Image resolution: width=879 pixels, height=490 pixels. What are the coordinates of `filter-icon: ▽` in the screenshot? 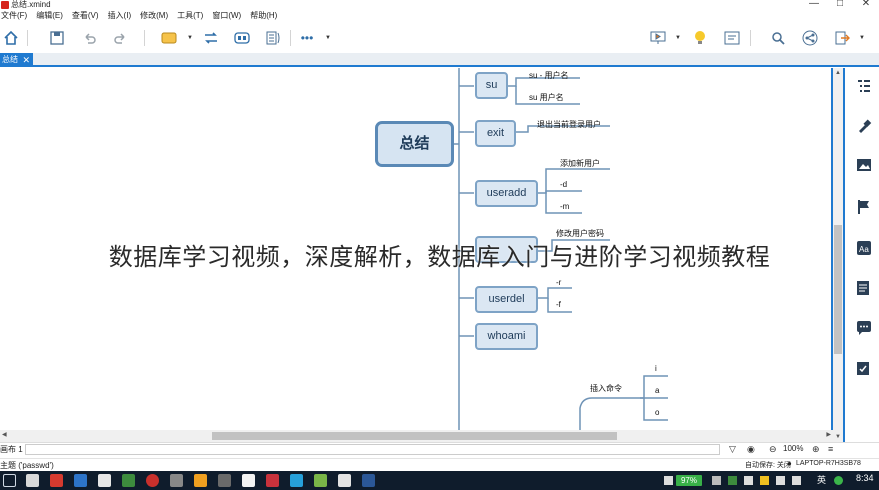 It's located at (732, 449).